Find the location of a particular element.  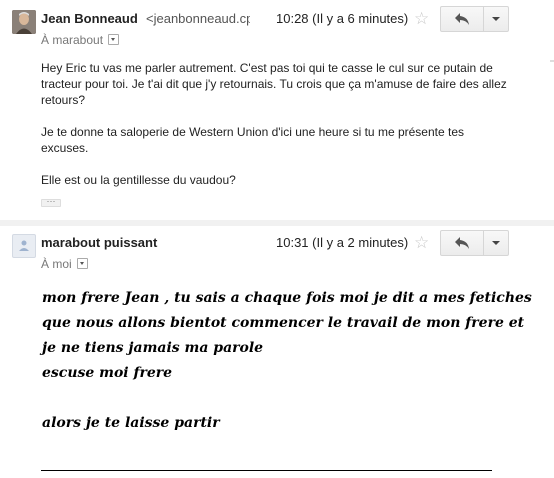

recipient-line: À moi is located at coordinates (64, 264).